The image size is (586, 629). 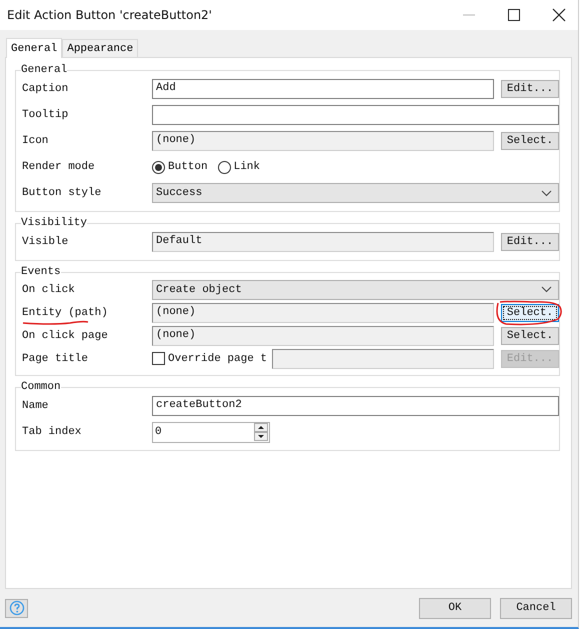 What do you see at coordinates (35, 141) in the screenshot?
I see `field-label: Icon` at bounding box center [35, 141].